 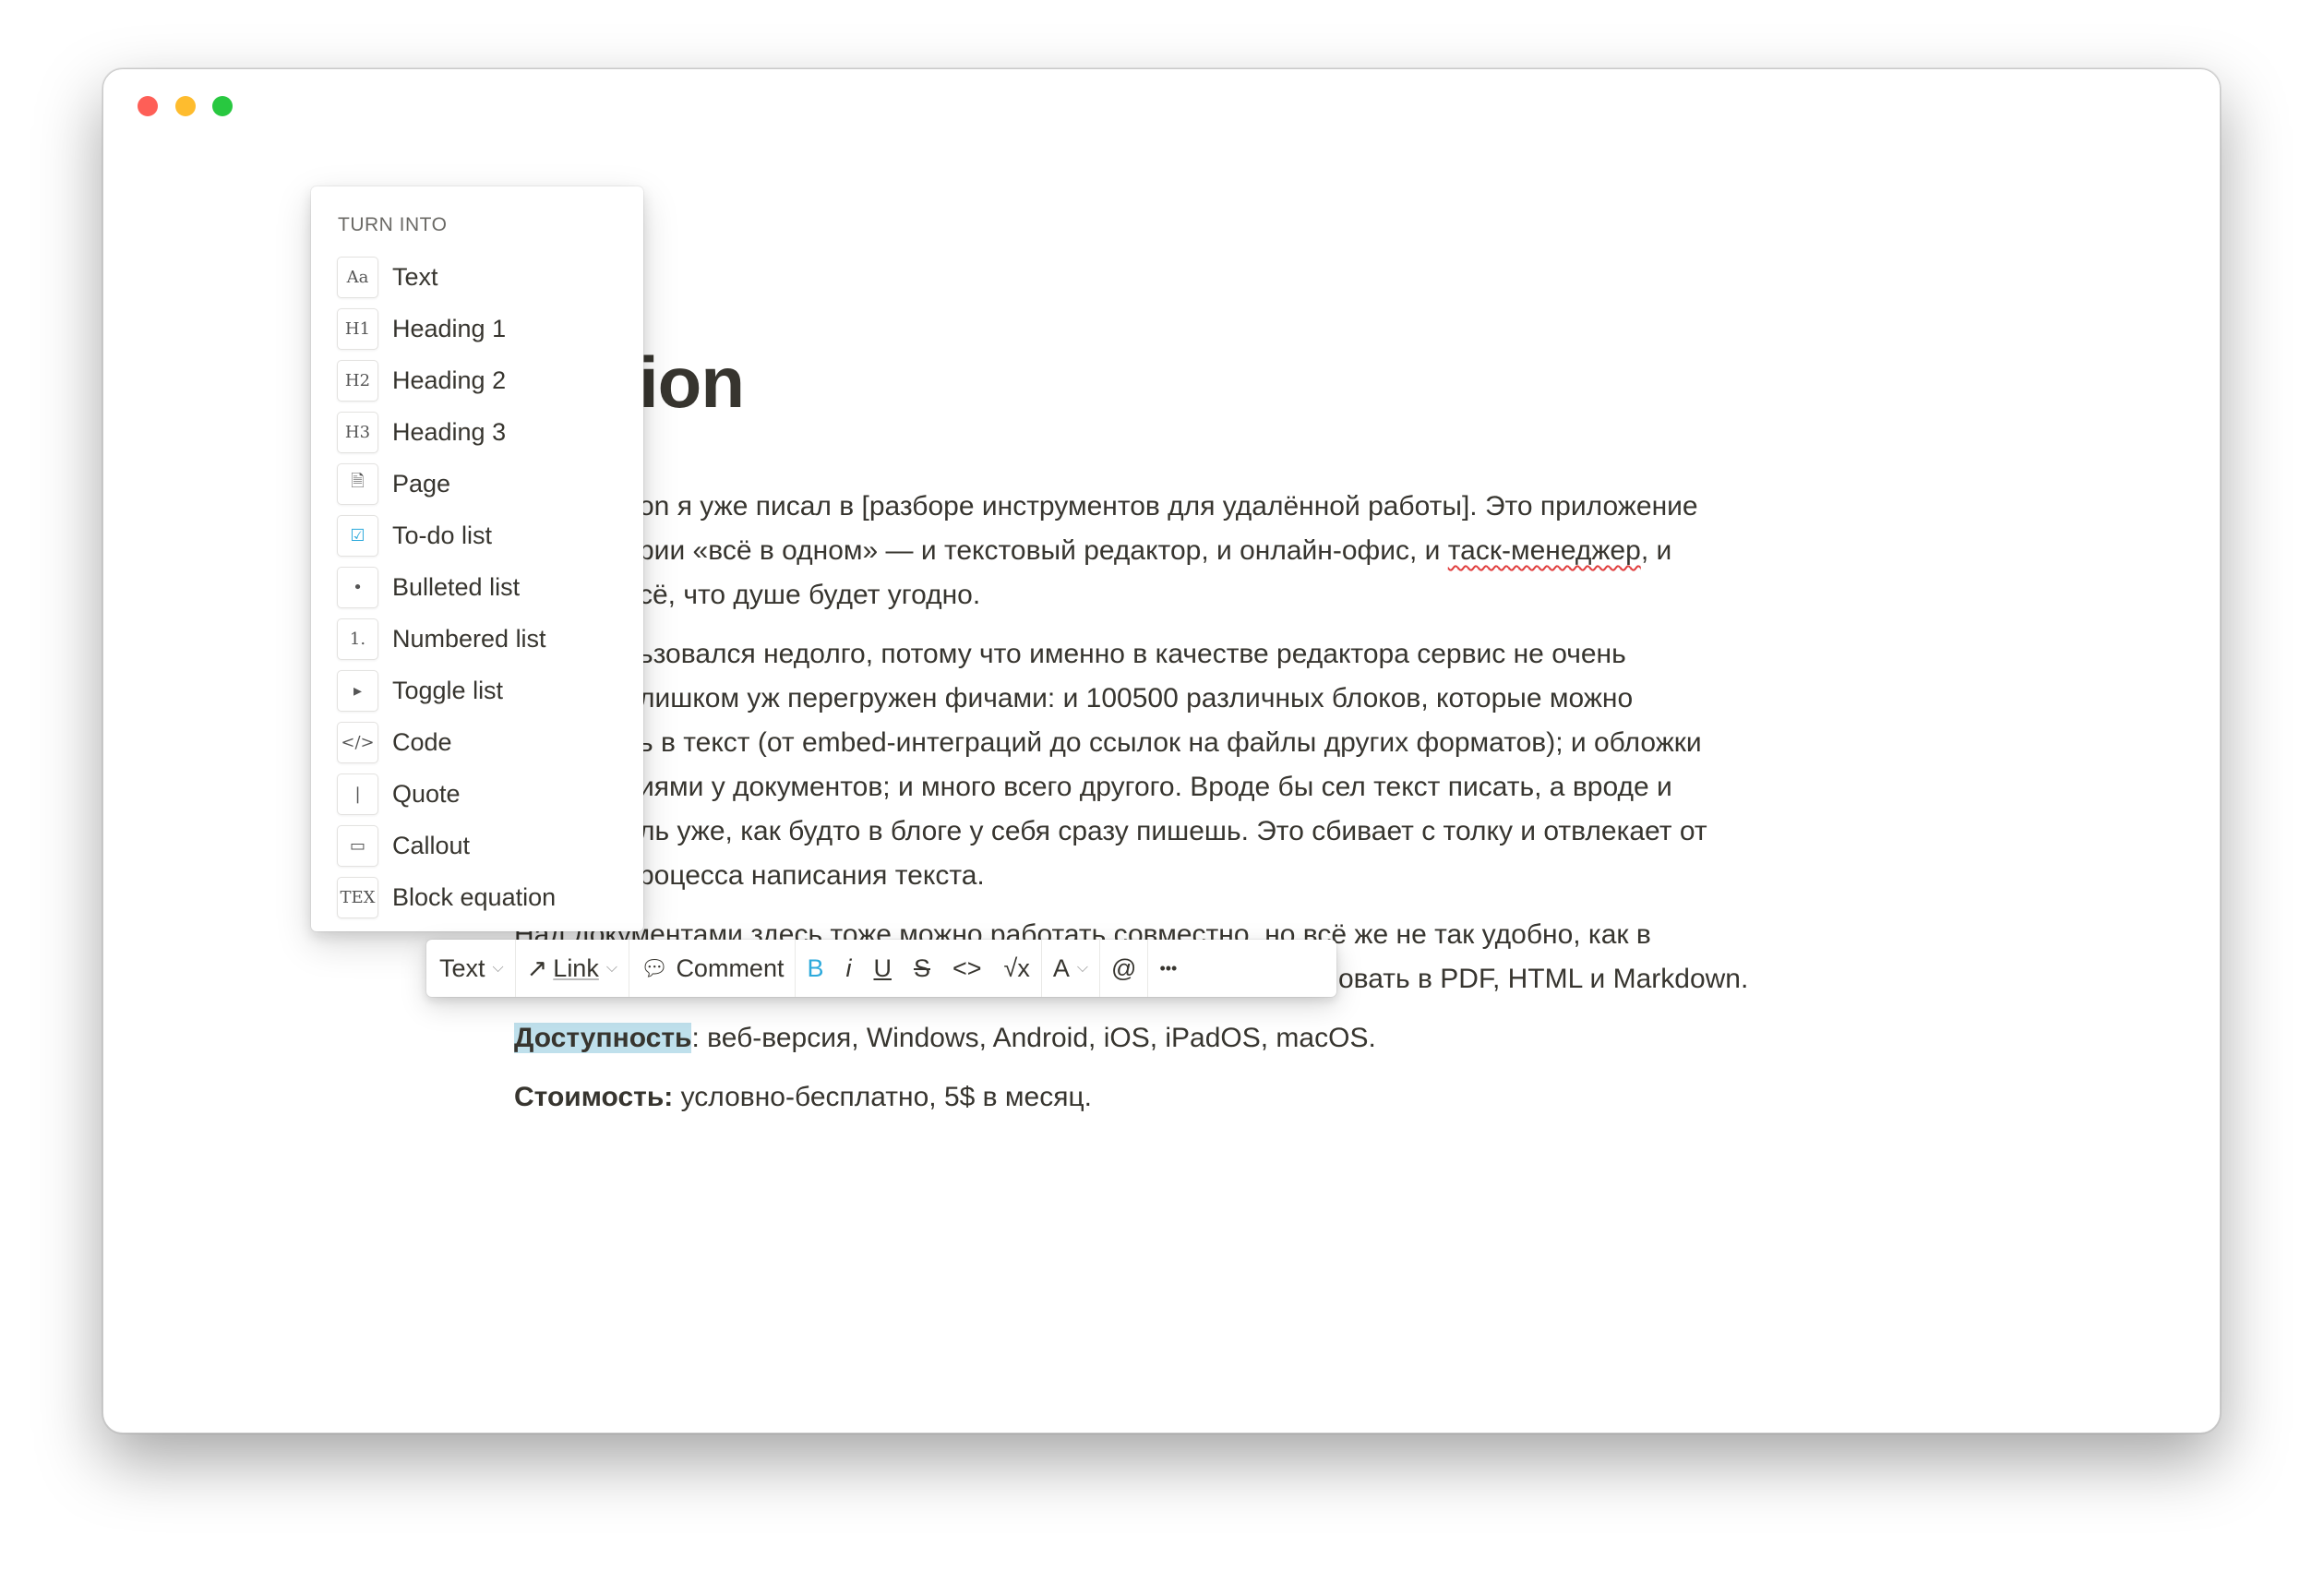 What do you see at coordinates (357, 897) in the screenshot?
I see `block-equation-icon: TEX` at bounding box center [357, 897].